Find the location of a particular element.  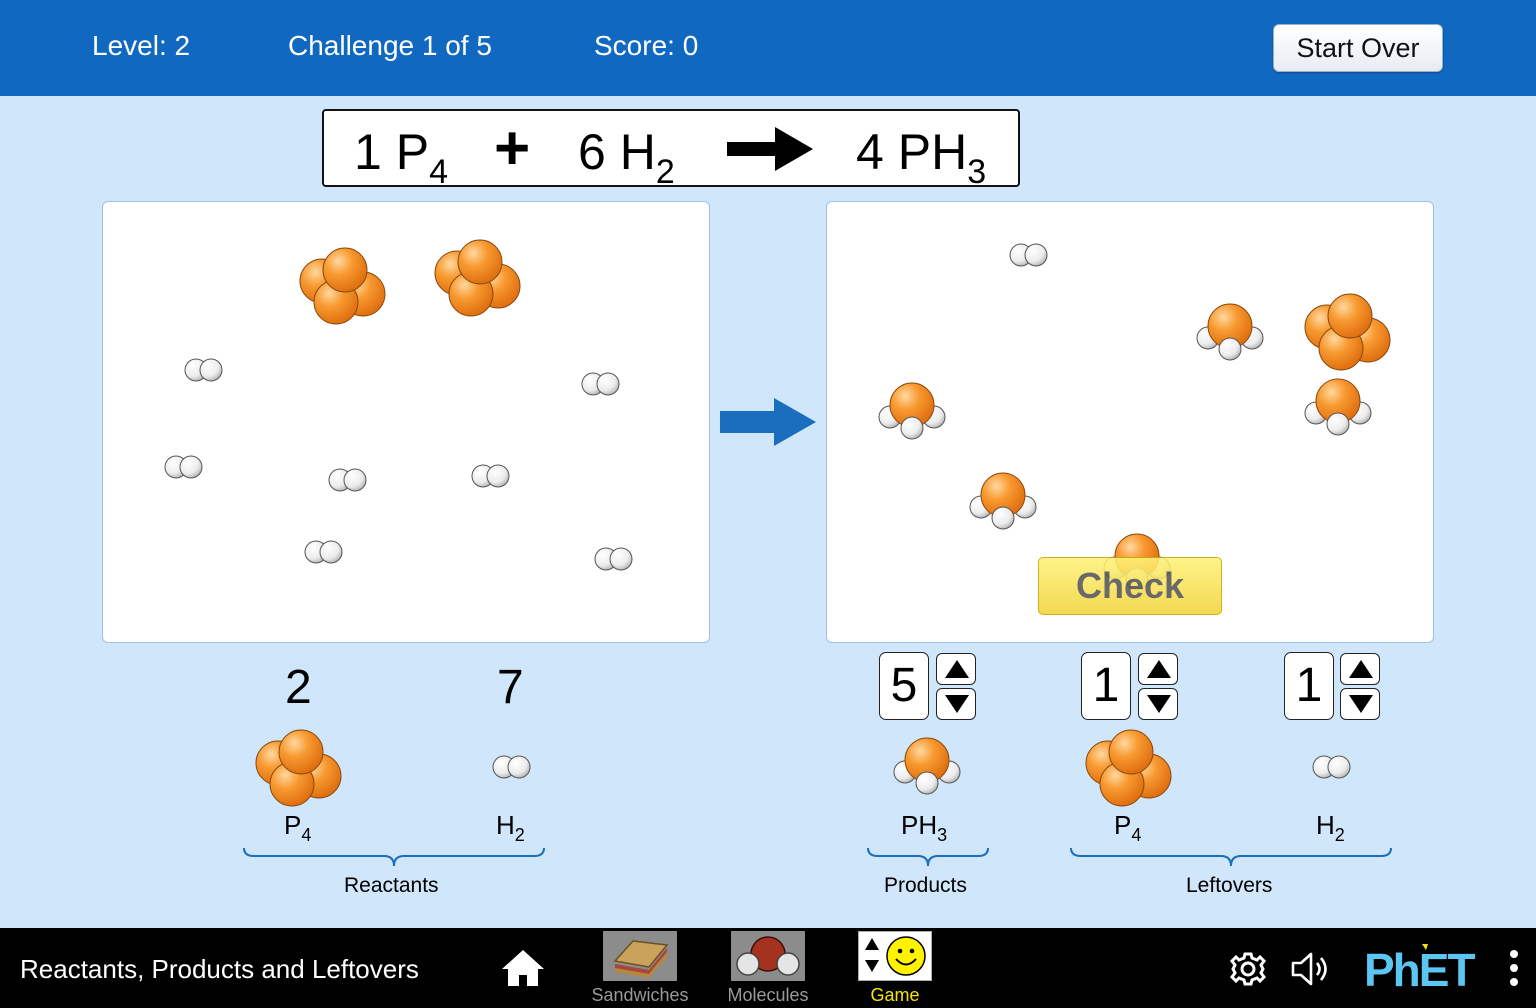

sandwich-icon is located at coordinates (641, 959).